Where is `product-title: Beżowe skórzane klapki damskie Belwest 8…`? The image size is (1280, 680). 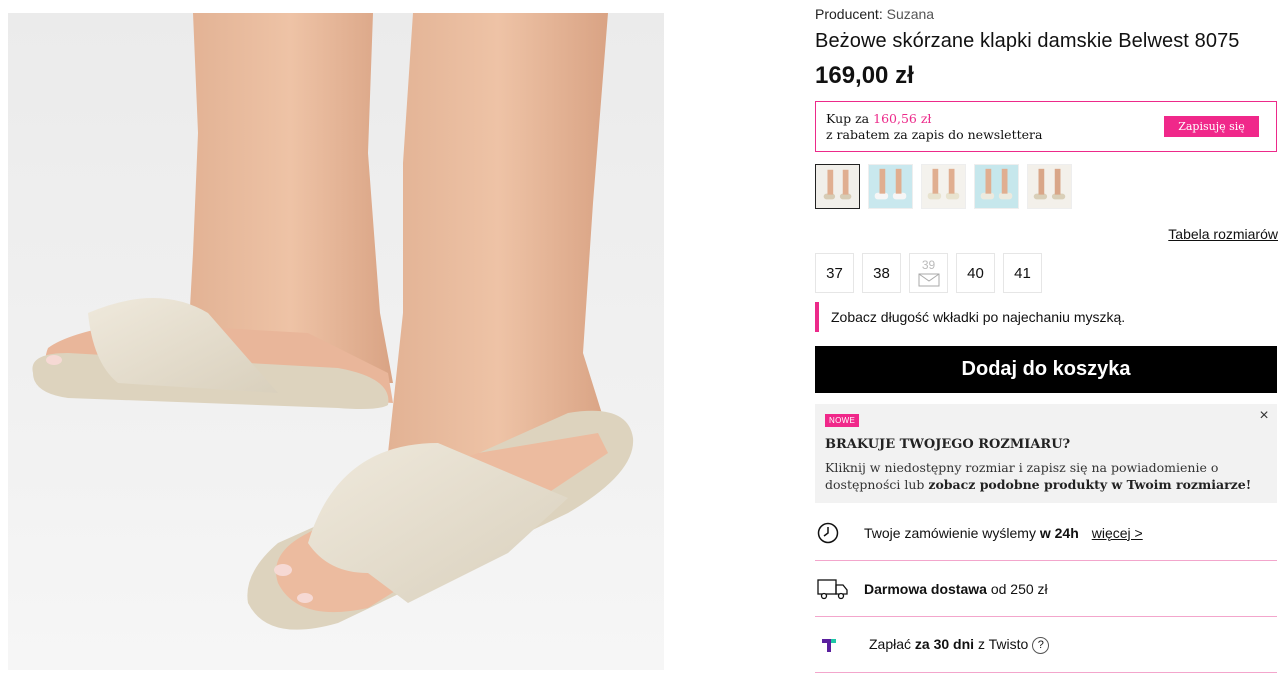
product-title: Beżowe skórzane klapki damskie Belwest 8… is located at coordinates (1027, 41).